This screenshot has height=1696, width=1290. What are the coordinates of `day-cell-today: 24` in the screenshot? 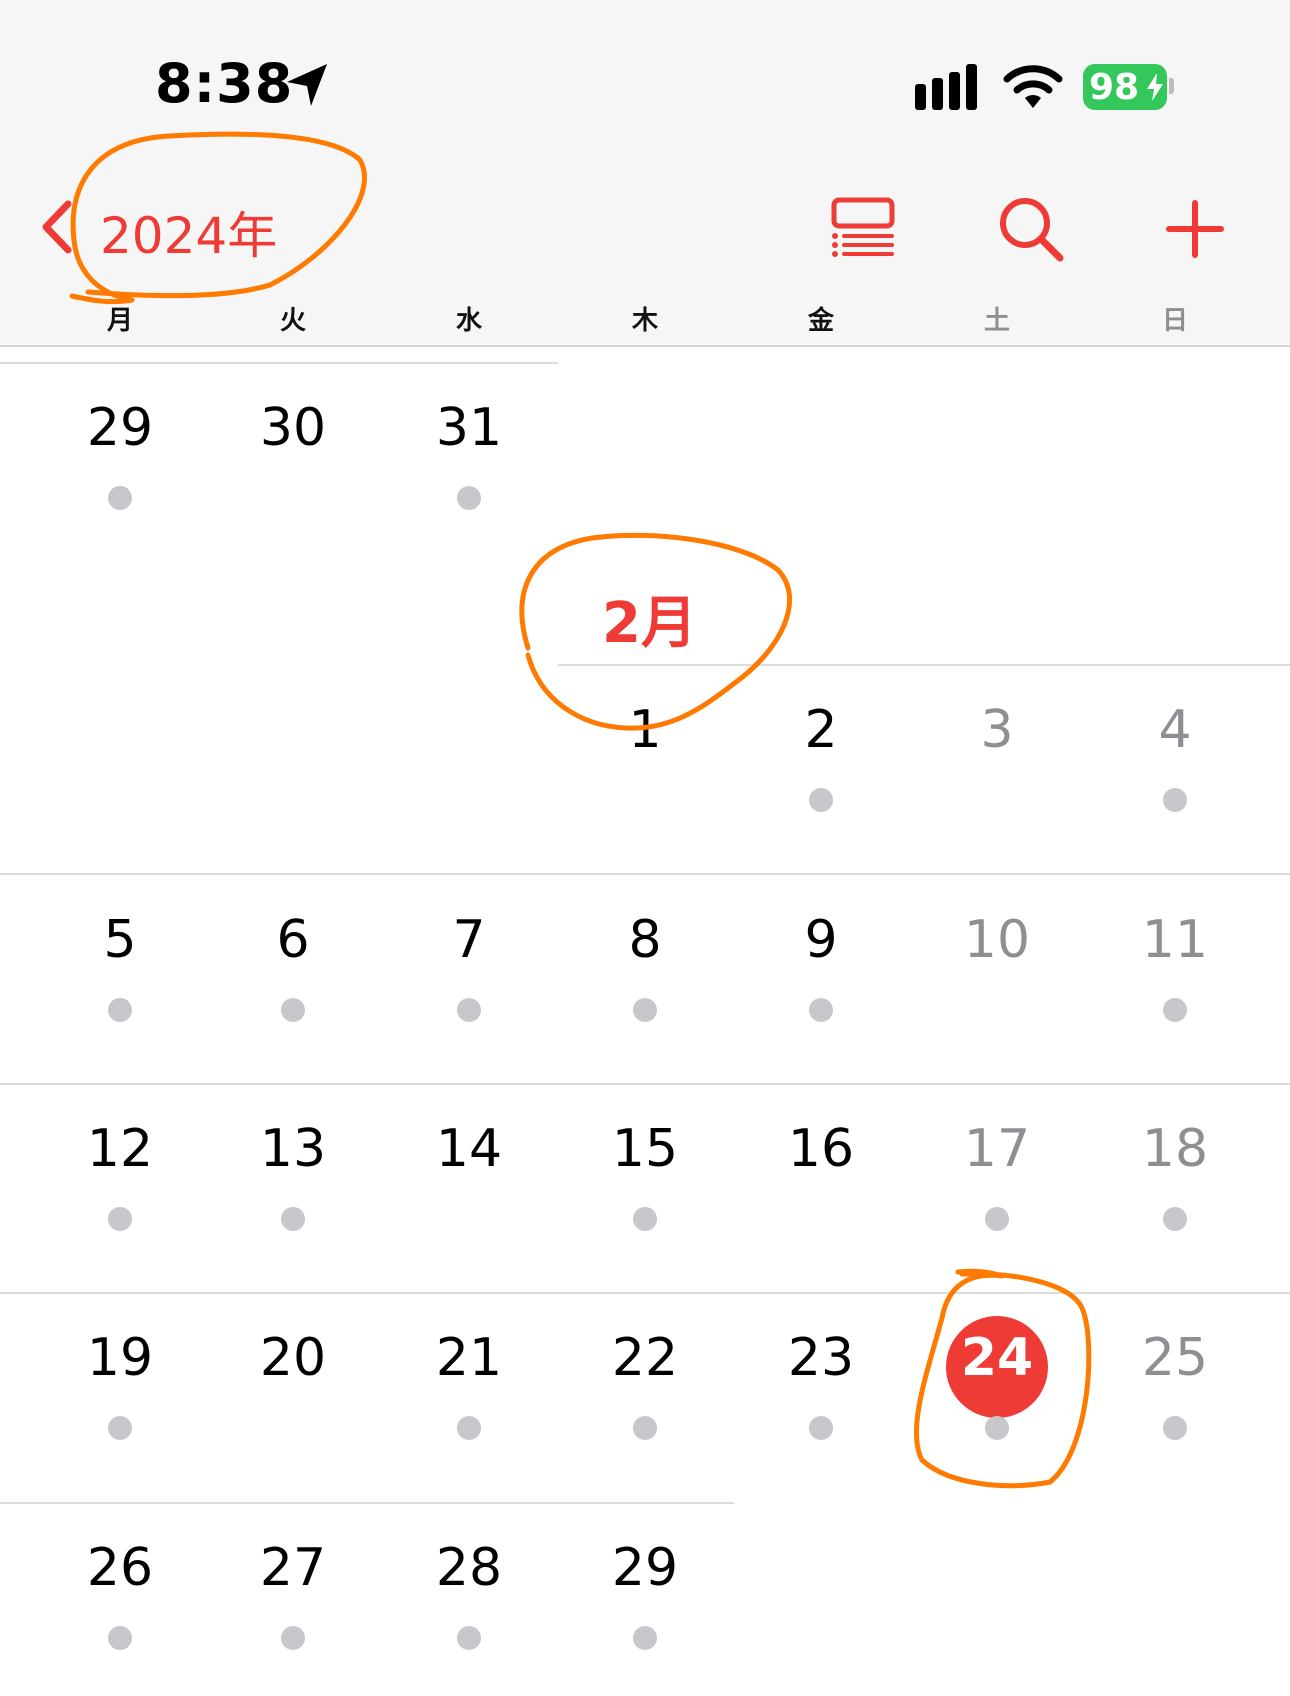 It's located at (997, 1358).